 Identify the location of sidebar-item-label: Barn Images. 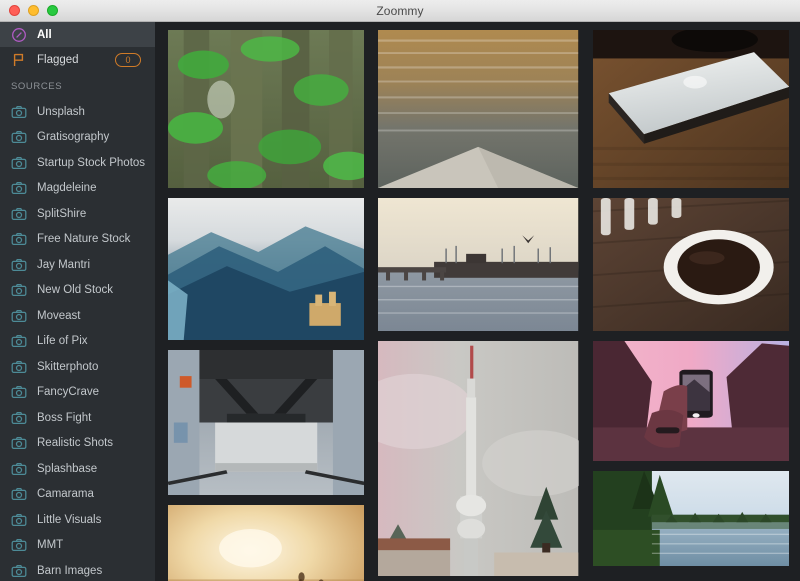
(70, 570).